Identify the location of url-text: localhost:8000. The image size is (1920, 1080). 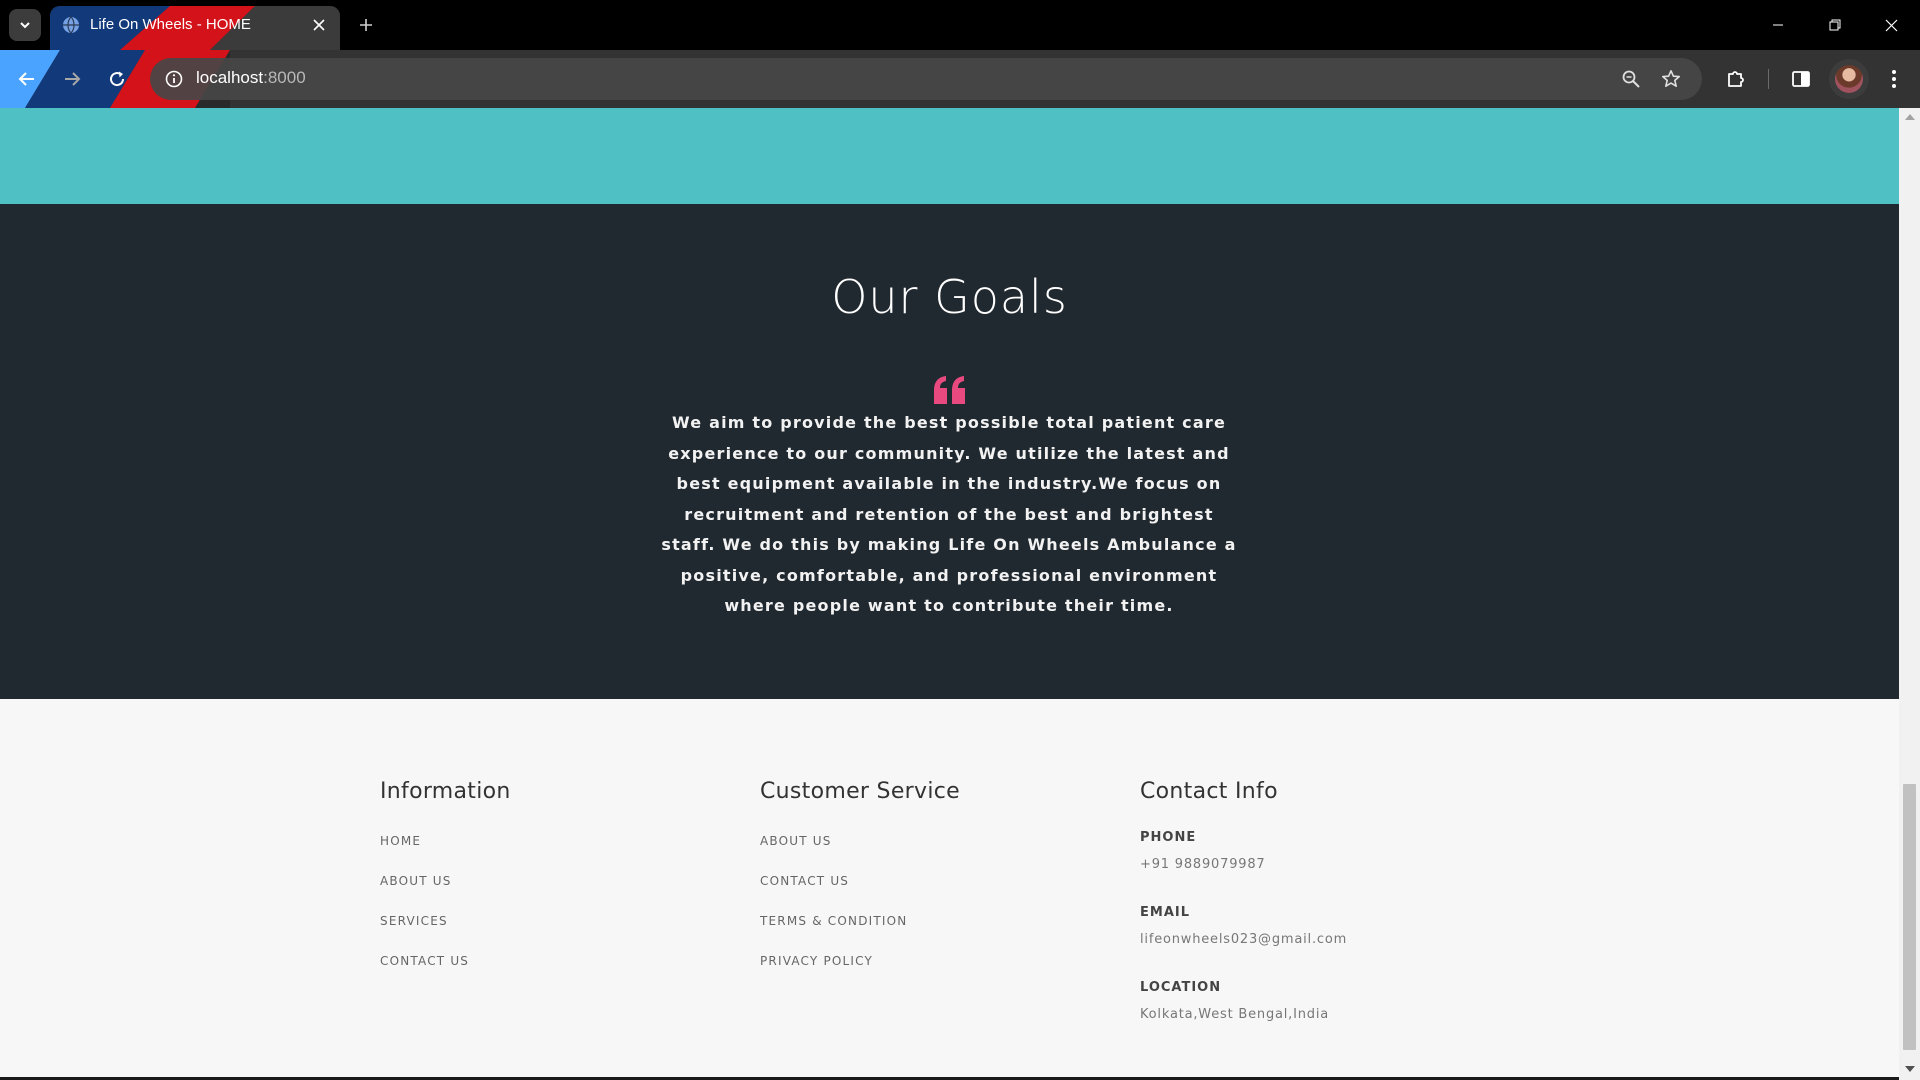
(251, 78).